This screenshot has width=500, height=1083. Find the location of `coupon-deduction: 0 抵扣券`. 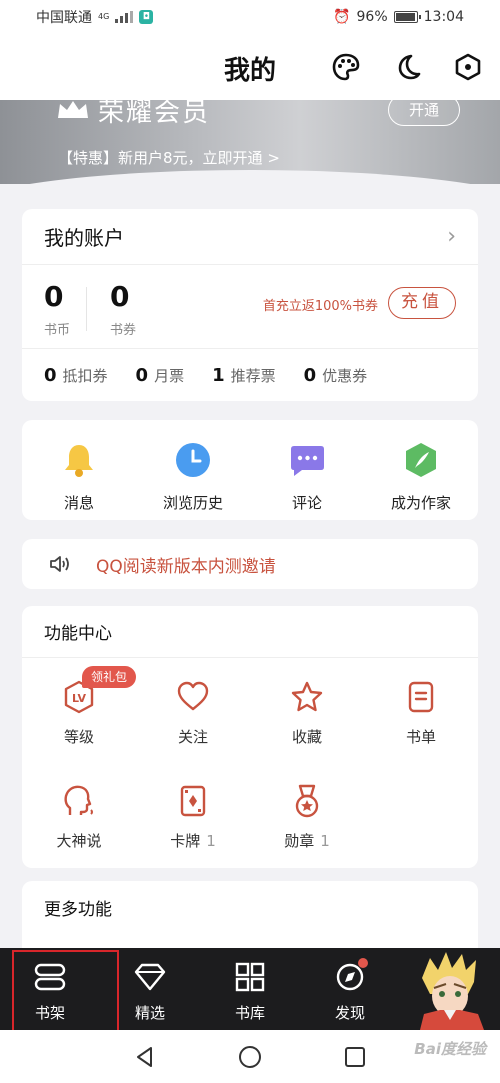

coupon-deduction: 0 抵扣券 is located at coordinates (76, 375).